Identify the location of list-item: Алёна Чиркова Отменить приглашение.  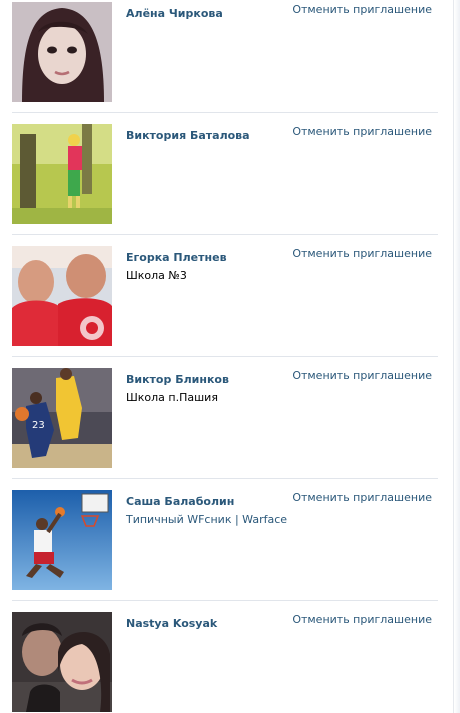
(225, 56).